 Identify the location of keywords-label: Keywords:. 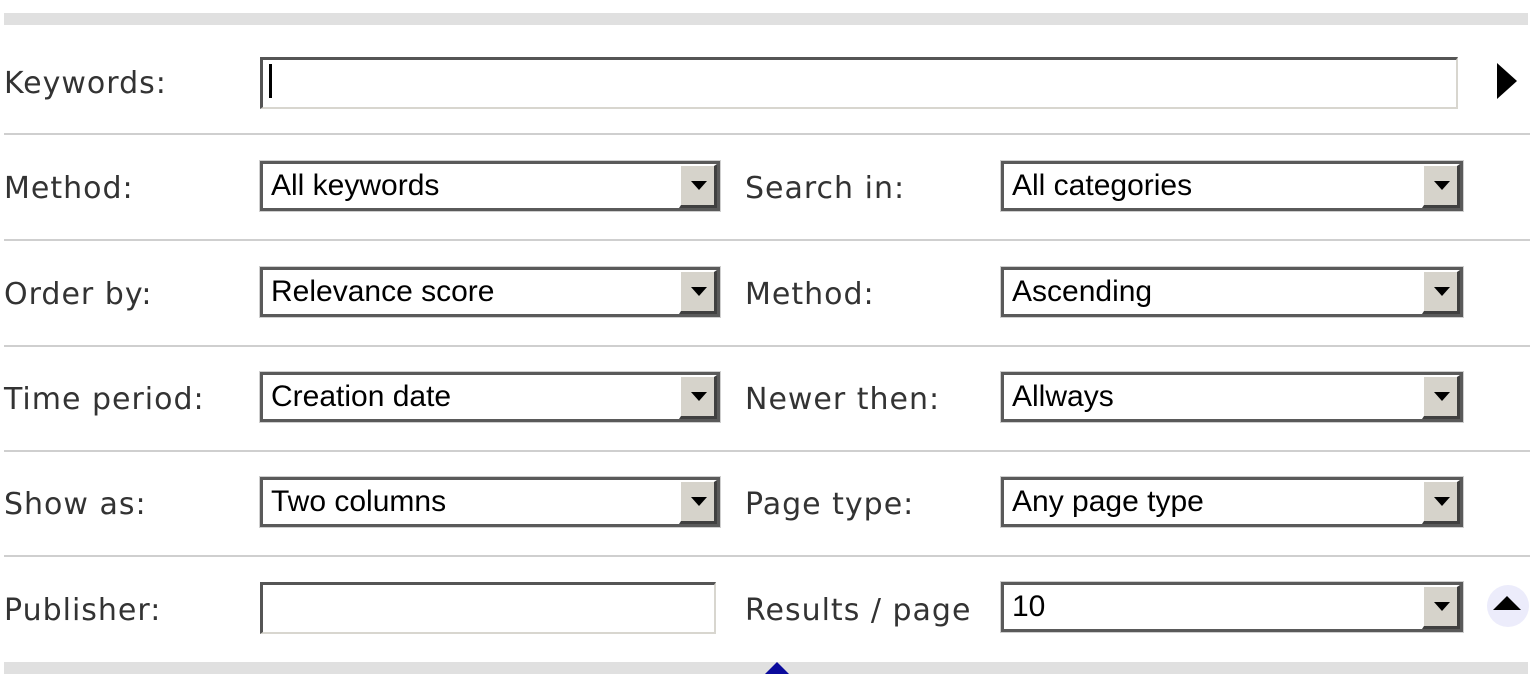
(85, 83).